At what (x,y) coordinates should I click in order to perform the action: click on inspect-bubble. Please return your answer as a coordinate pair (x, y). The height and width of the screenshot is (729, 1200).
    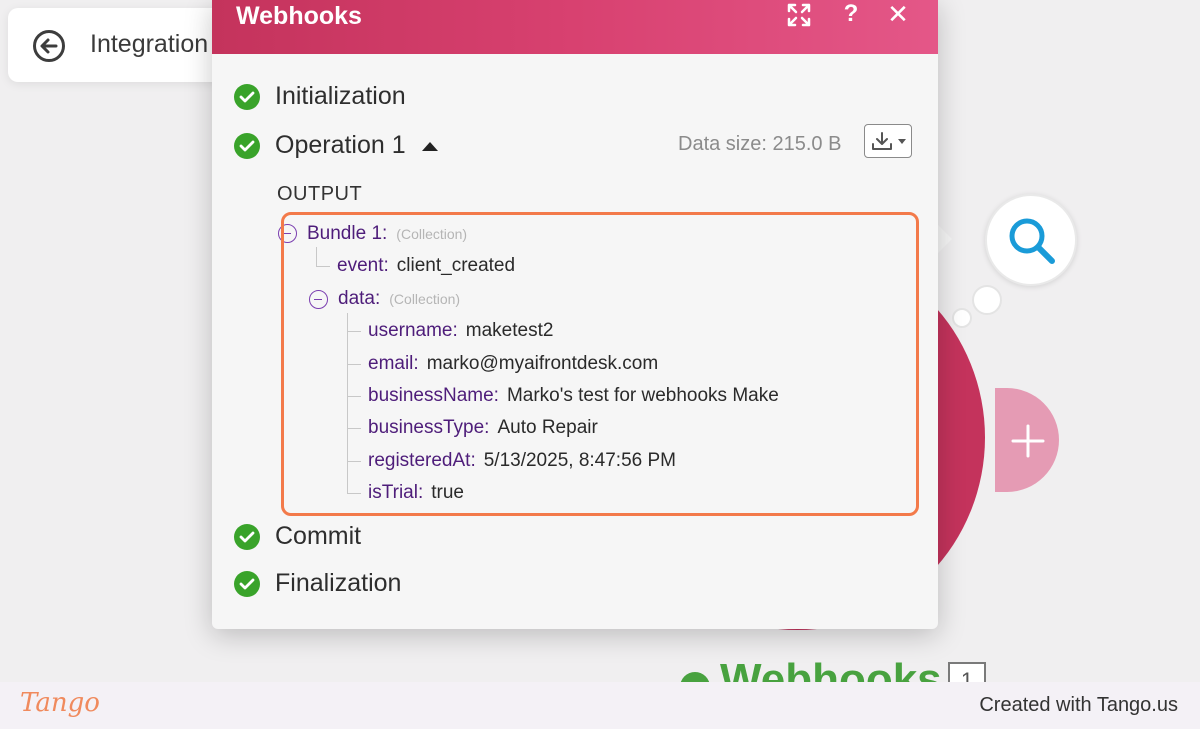
    Looking at the image, I should click on (1031, 240).